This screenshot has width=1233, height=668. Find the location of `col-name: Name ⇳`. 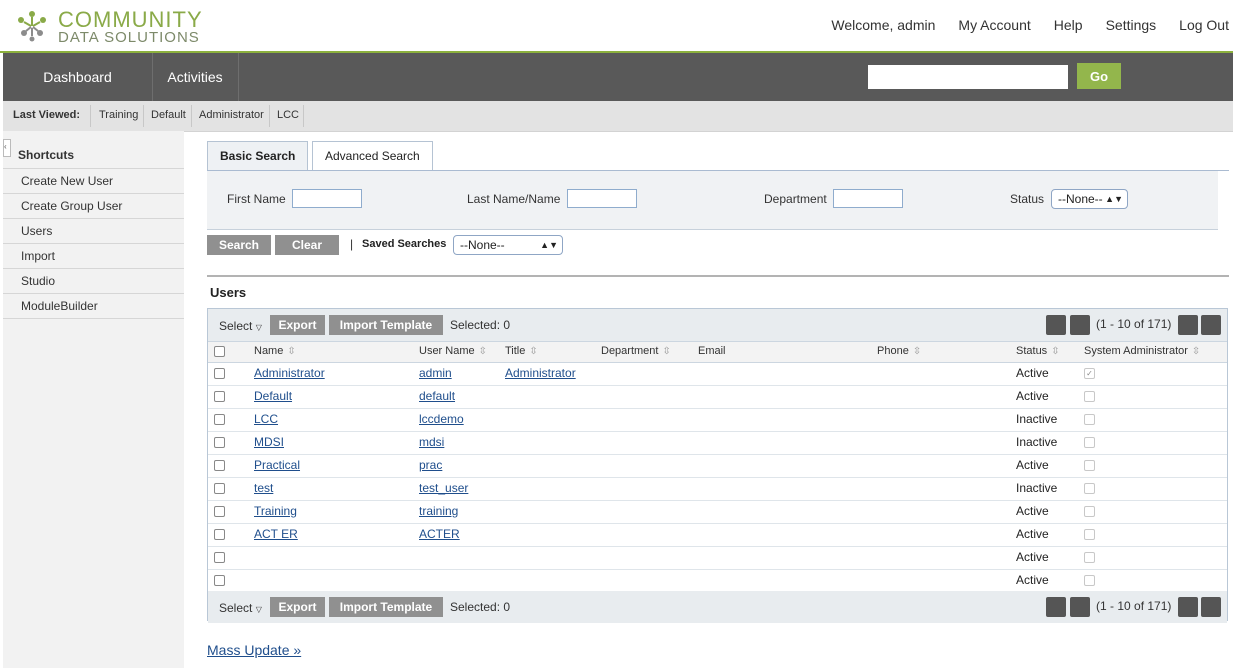

col-name: Name ⇳ is located at coordinates (275, 351).